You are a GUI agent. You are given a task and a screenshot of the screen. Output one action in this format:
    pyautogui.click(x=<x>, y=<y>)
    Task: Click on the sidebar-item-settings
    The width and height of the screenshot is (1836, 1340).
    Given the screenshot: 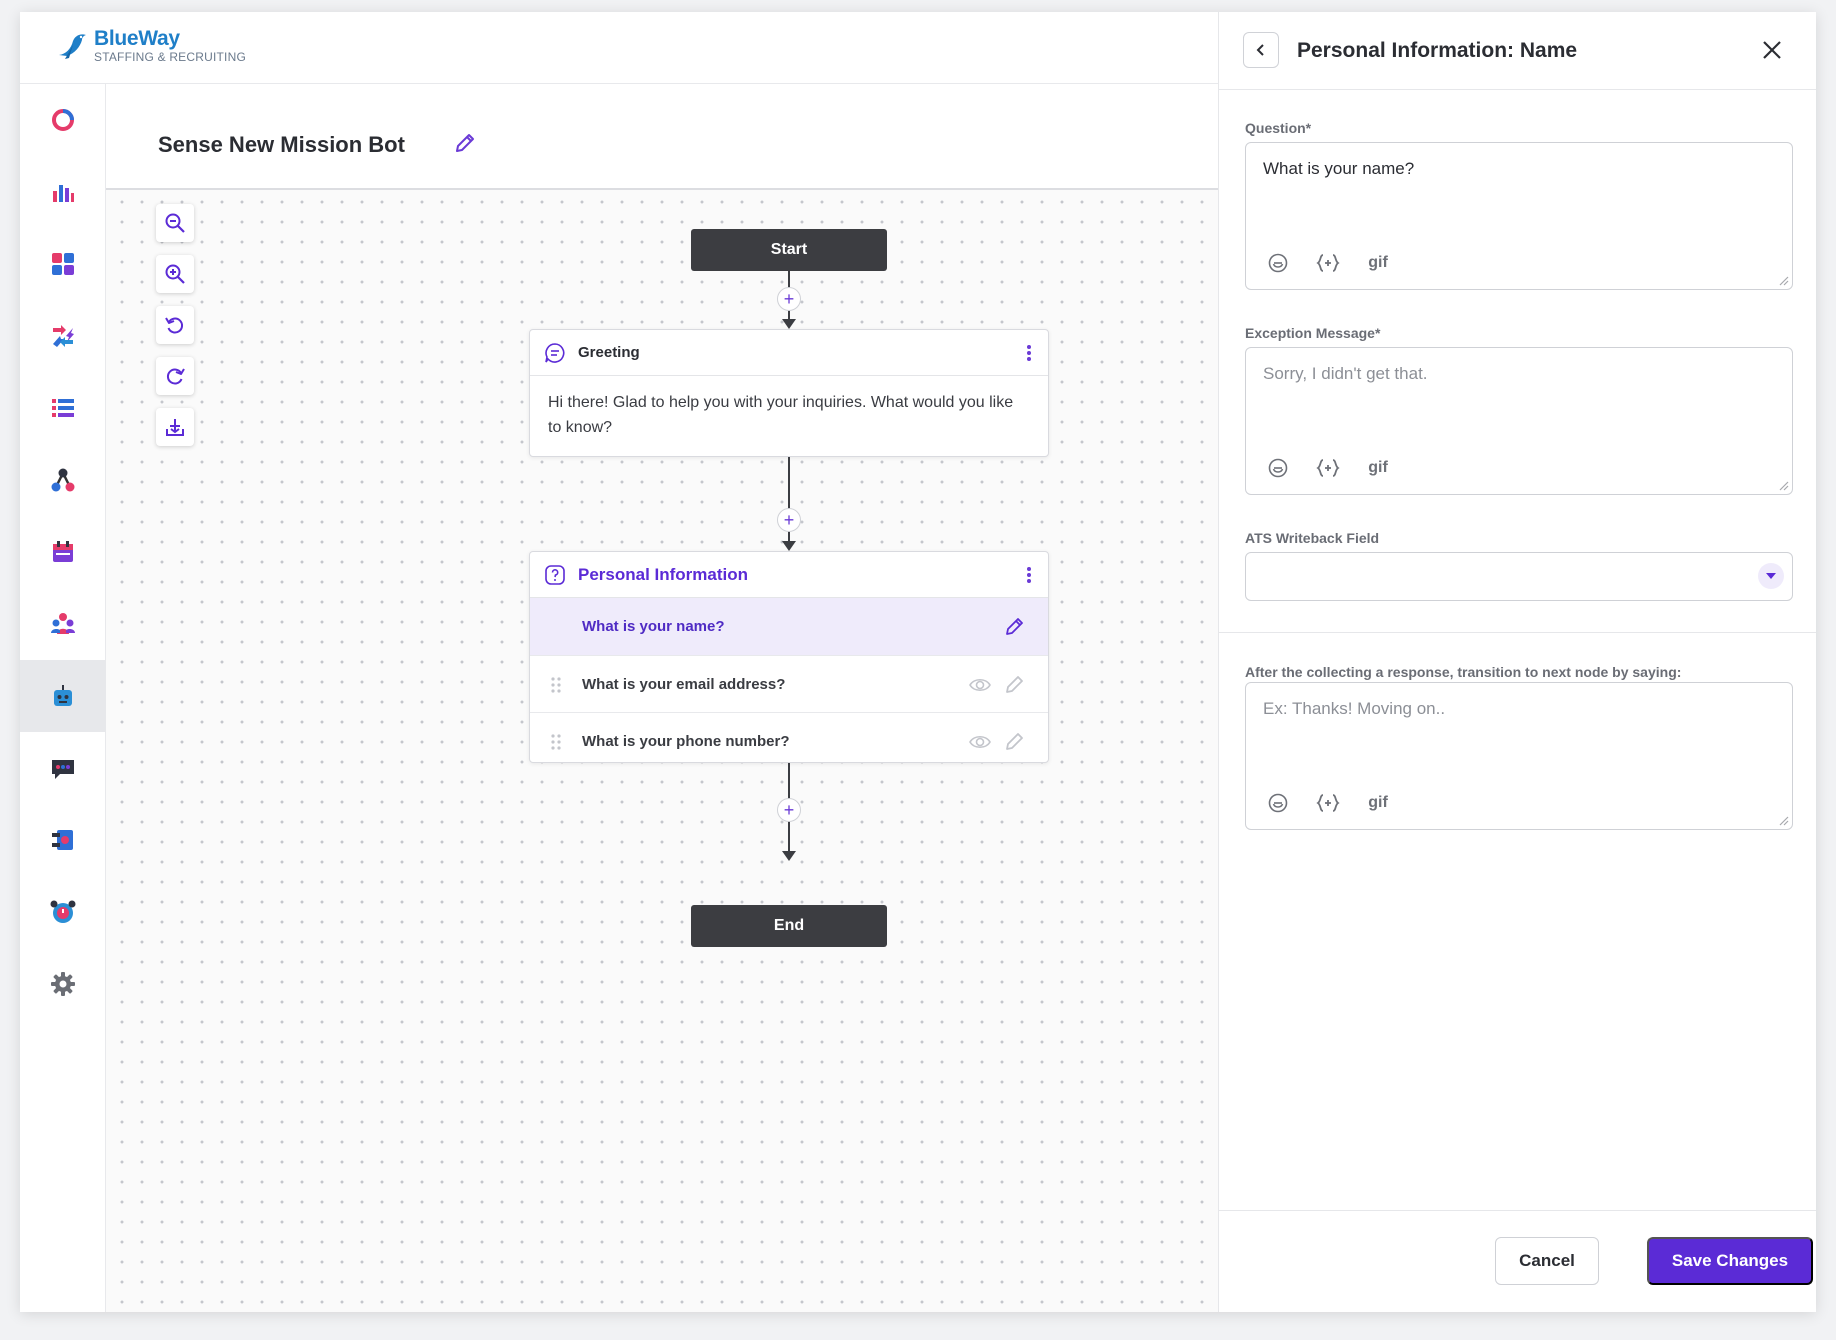 What is the action you would take?
    pyautogui.click(x=63, y=984)
    